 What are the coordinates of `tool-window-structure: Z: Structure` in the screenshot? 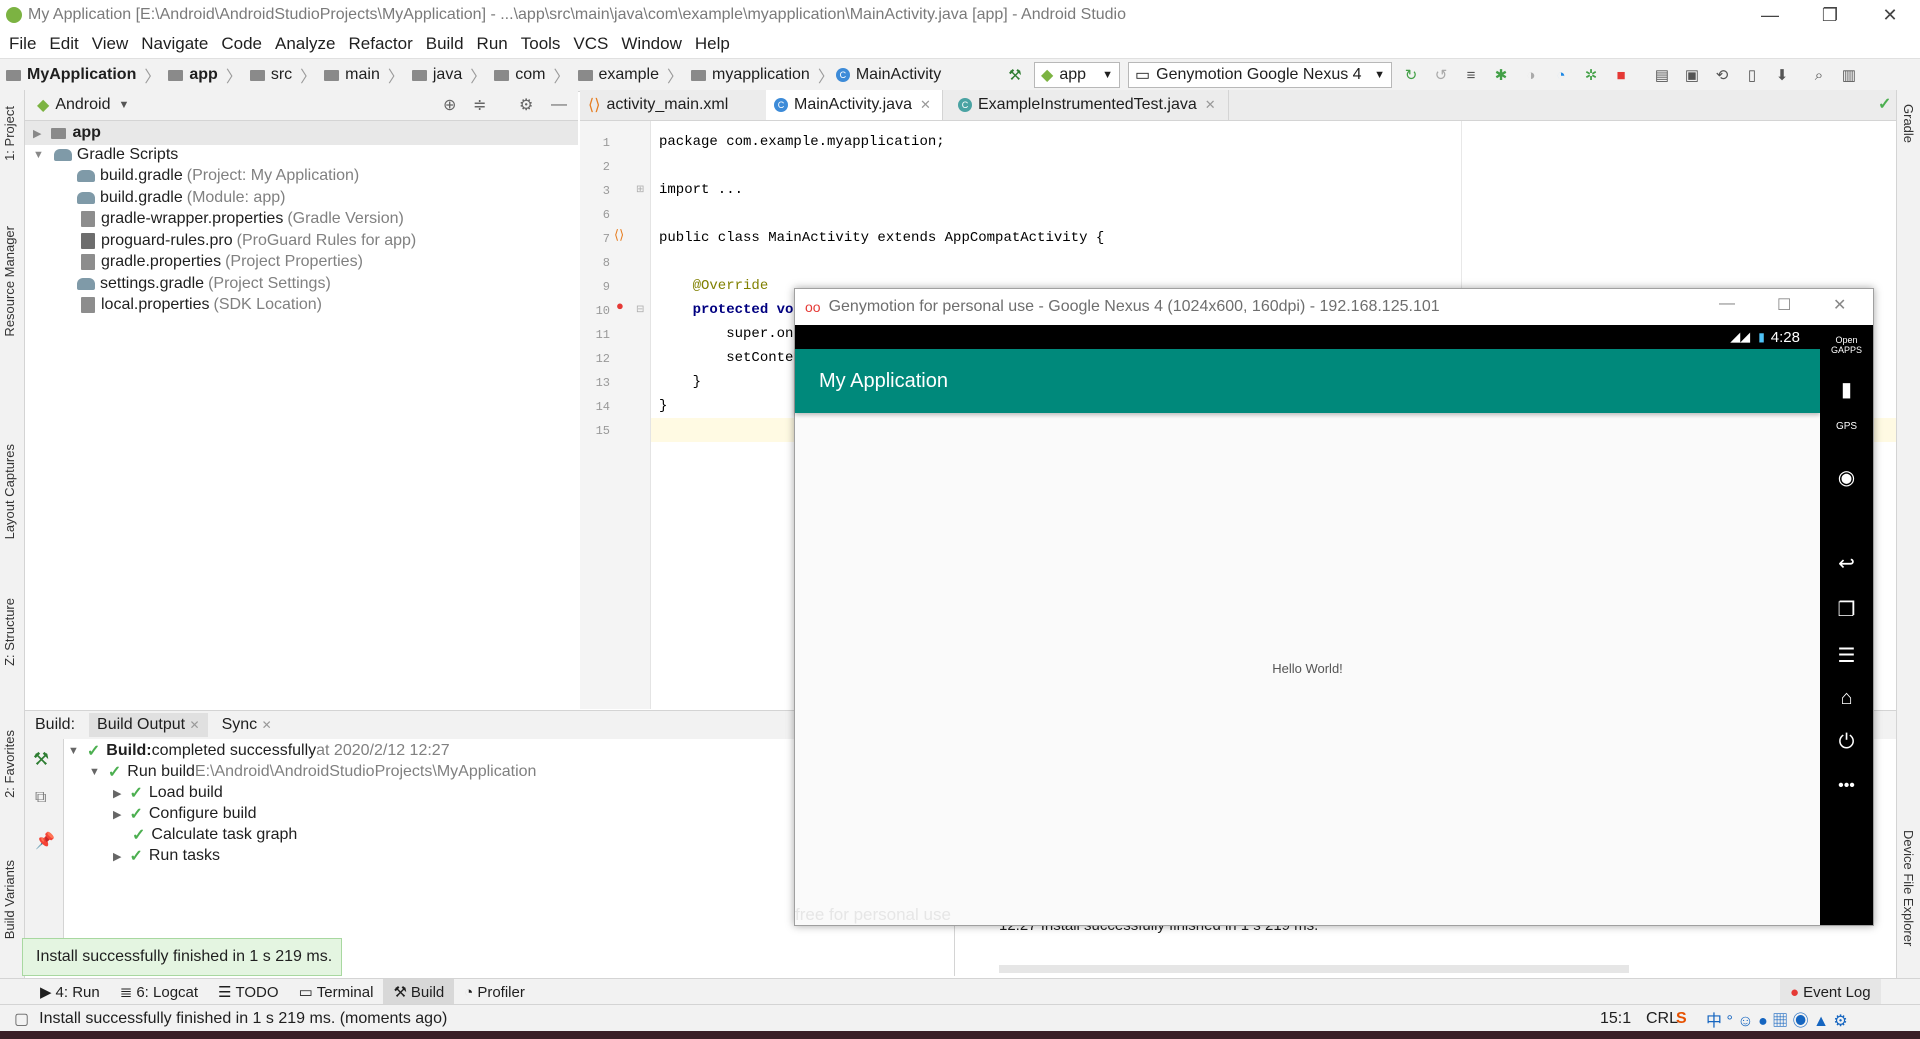 It's located at (9, 632).